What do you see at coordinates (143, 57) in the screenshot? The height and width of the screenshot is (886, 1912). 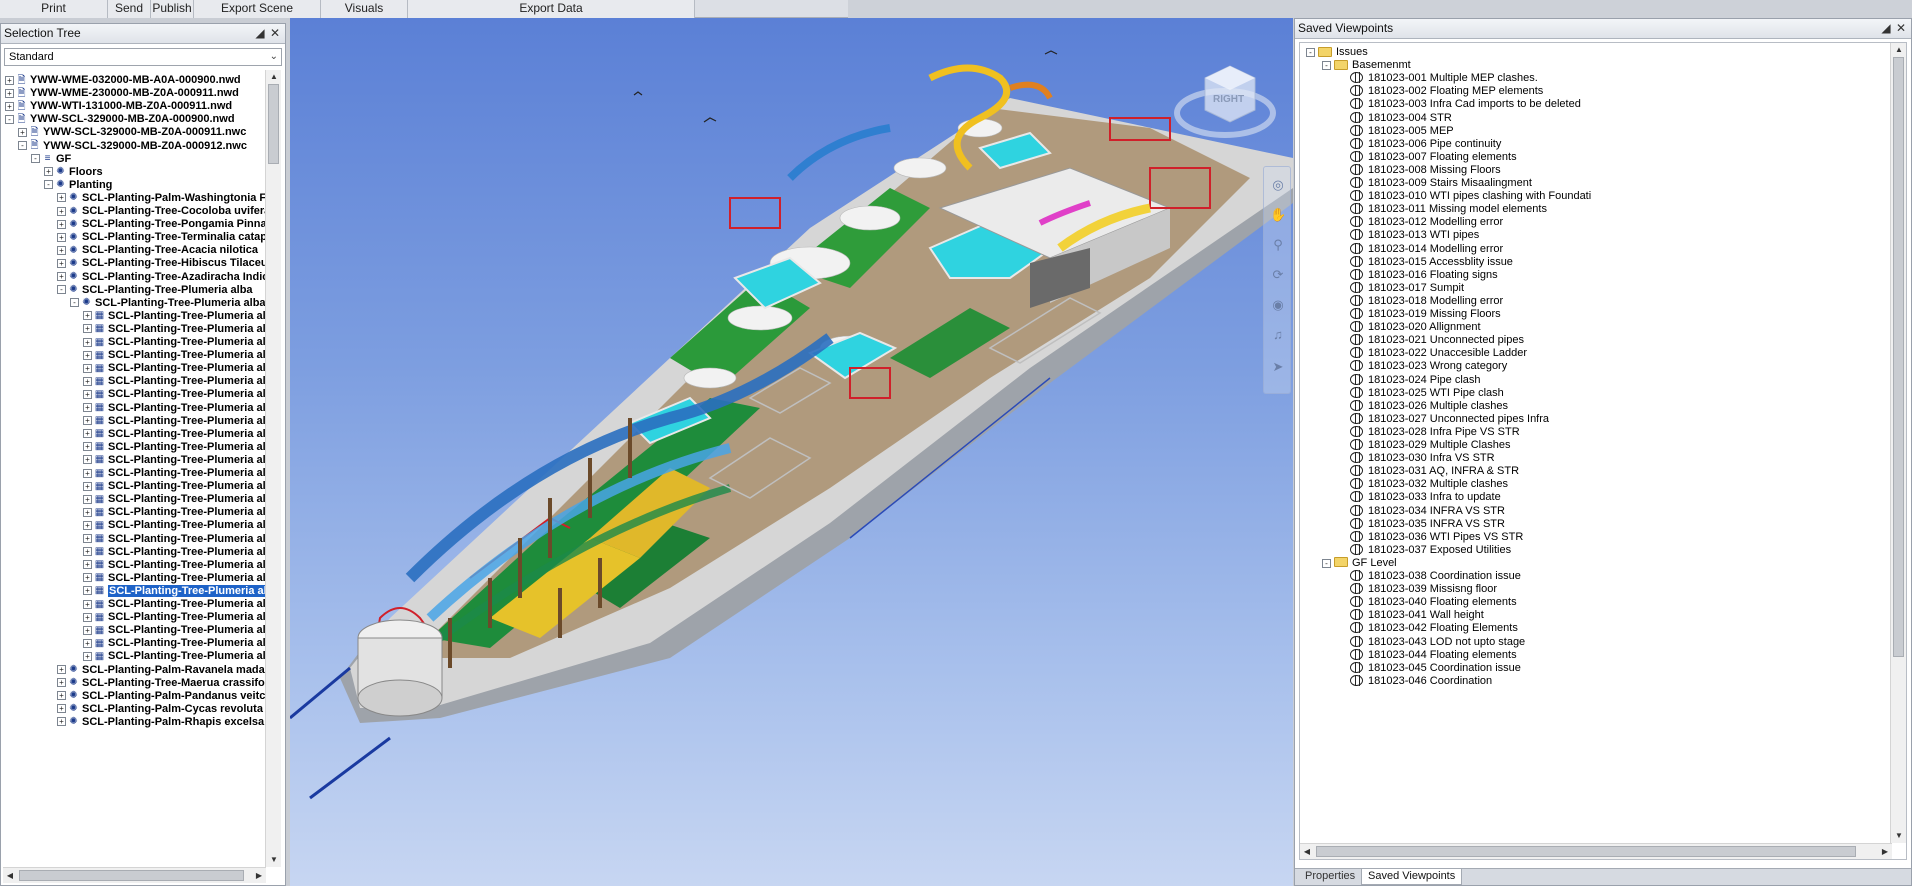 I see `tree-mode-dropdown: Standard ⌄` at bounding box center [143, 57].